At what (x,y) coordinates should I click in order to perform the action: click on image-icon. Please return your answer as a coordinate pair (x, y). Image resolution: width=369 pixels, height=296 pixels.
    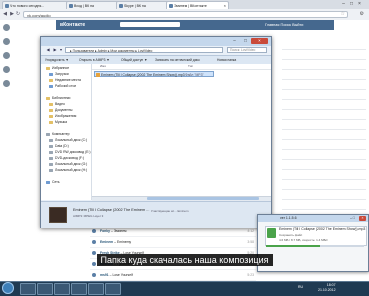
    Looking at the image, I should click on (51, 116).